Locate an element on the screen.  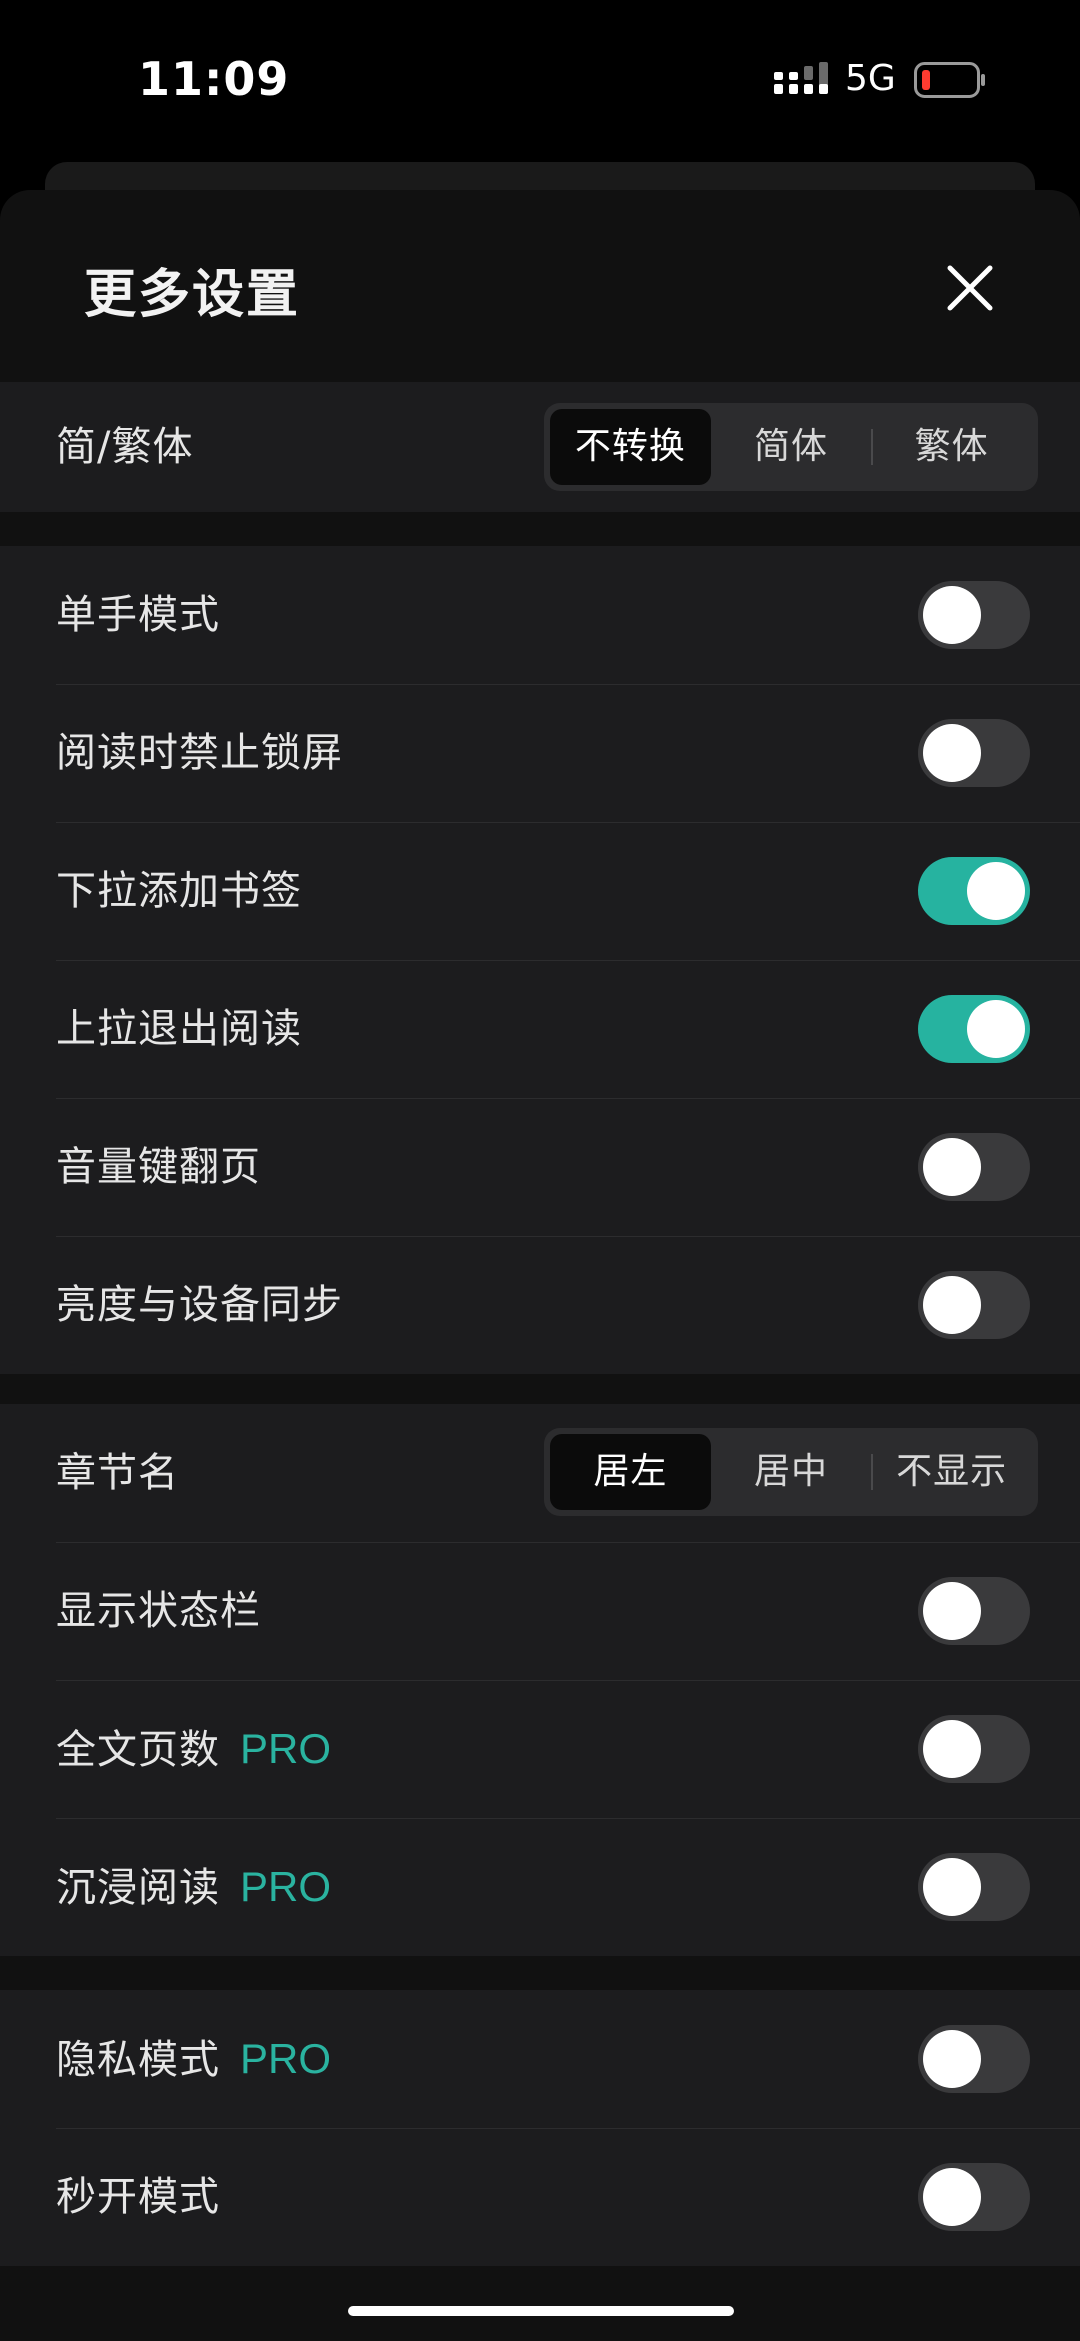
segment-align-center: 居中 is located at coordinates (791, 1472).